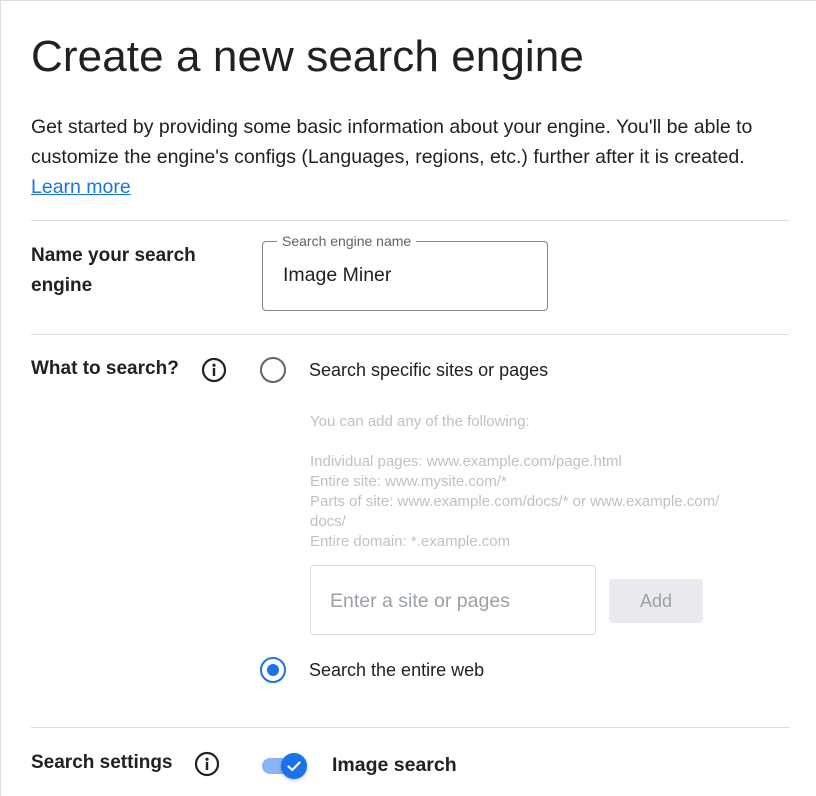 Image resolution: width=816 pixels, height=796 pixels. I want to click on hint-intro: You can add any of the following:, so click(420, 421).